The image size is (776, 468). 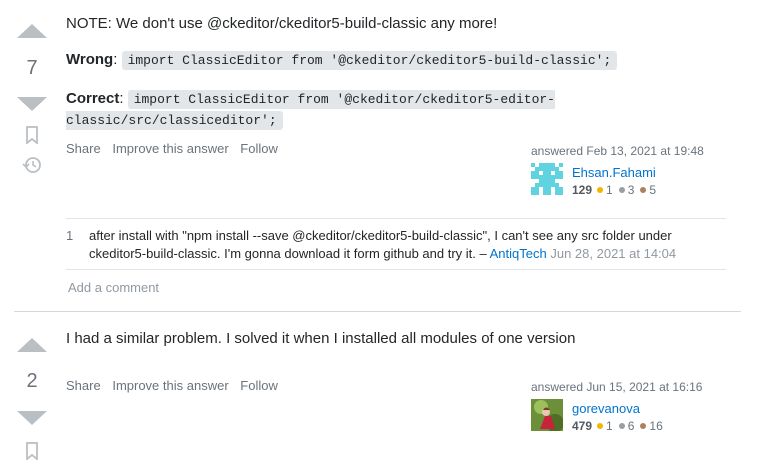 What do you see at coordinates (606, 408) in the screenshot?
I see `user-name-link: gorevanova` at bounding box center [606, 408].